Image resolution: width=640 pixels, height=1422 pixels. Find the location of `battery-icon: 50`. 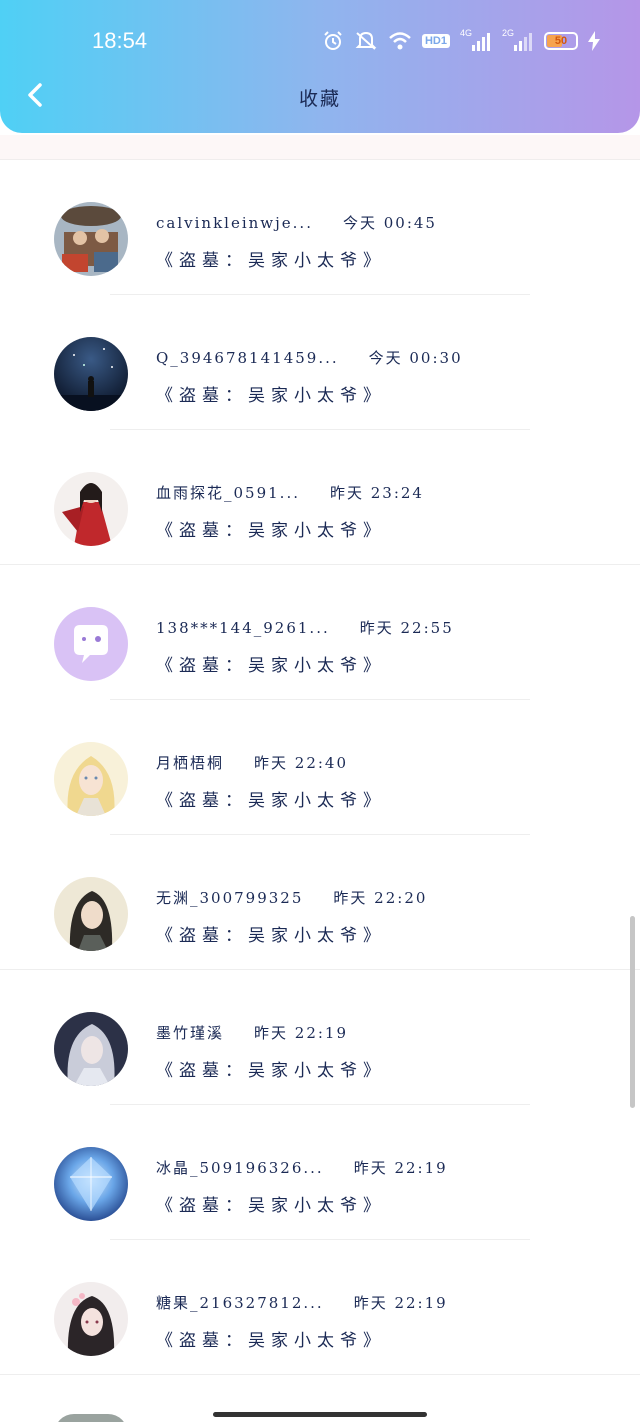

battery-icon: 50 is located at coordinates (561, 41).